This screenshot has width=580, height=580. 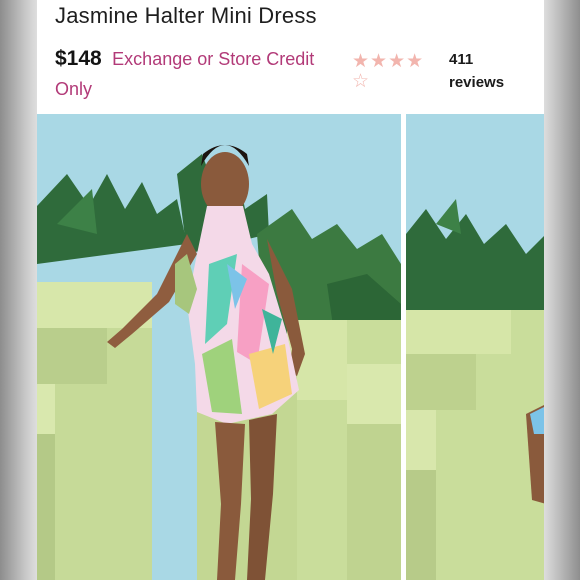 What do you see at coordinates (78, 58) in the screenshot?
I see `product-price: $148` at bounding box center [78, 58].